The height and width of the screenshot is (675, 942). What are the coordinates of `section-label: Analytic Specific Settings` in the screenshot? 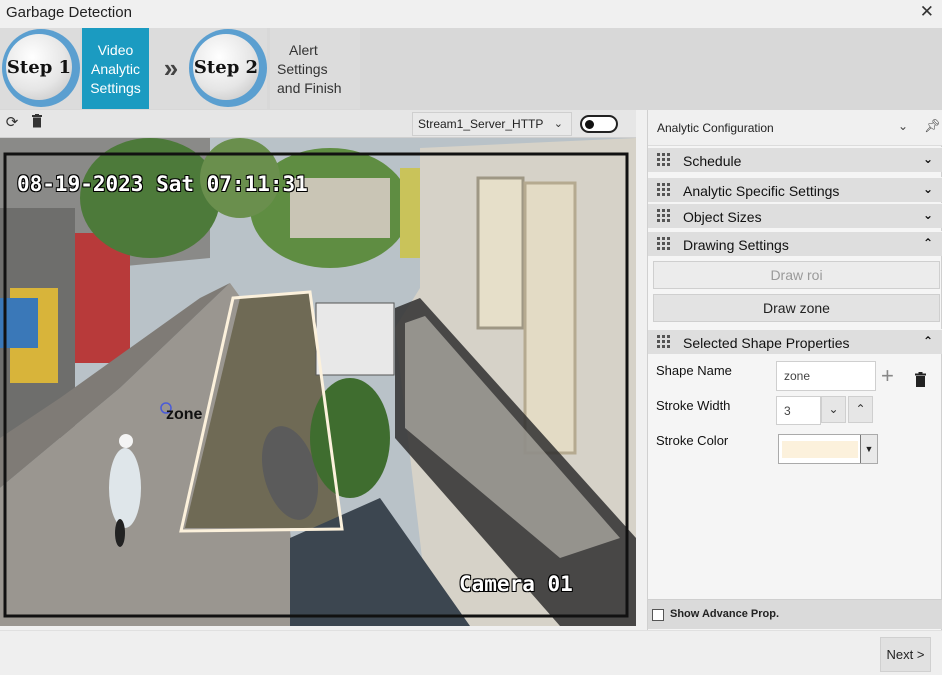 It's located at (761, 191).